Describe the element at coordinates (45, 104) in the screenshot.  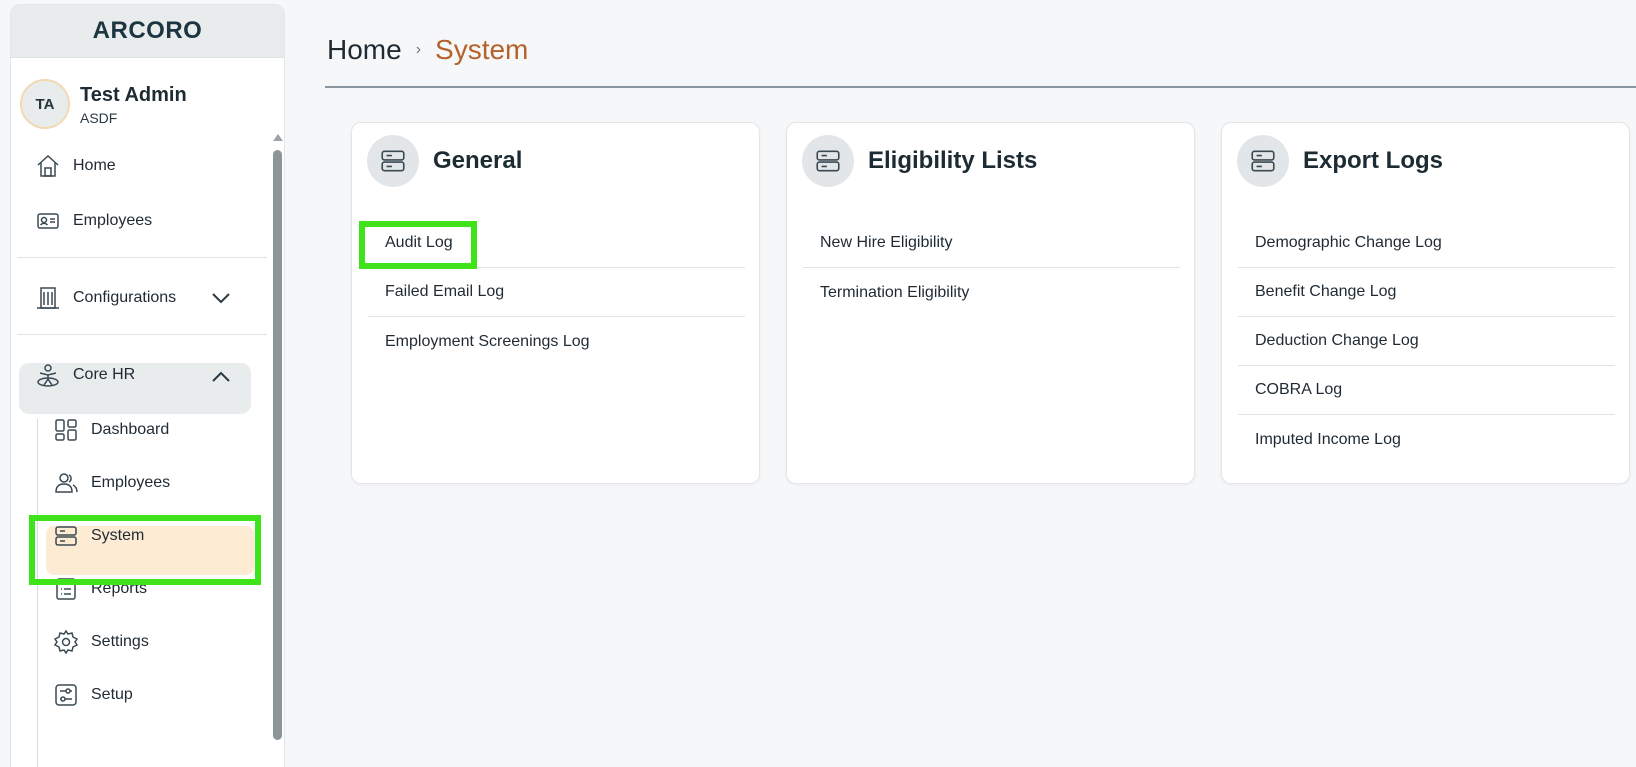
I see `avatar: TA` at that location.